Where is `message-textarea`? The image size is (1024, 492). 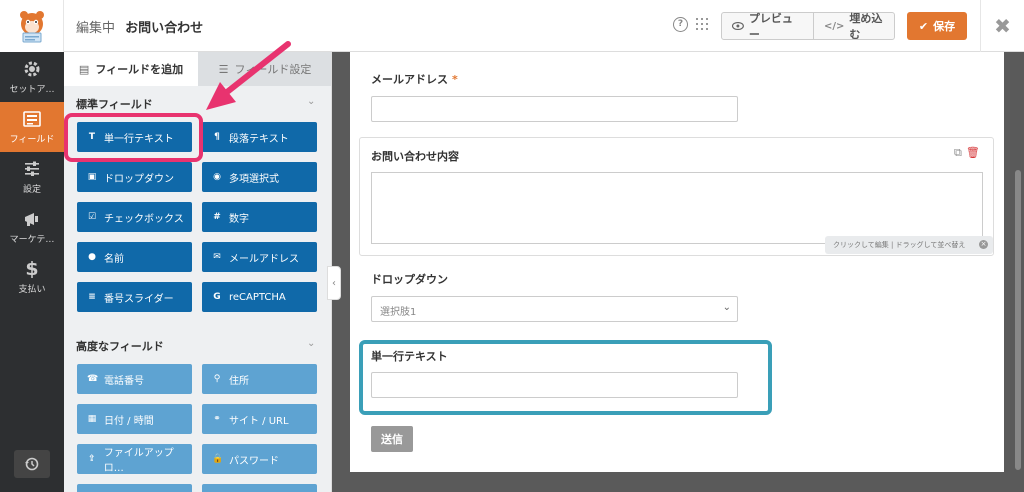
message-textarea is located at coordinates (677, 208).